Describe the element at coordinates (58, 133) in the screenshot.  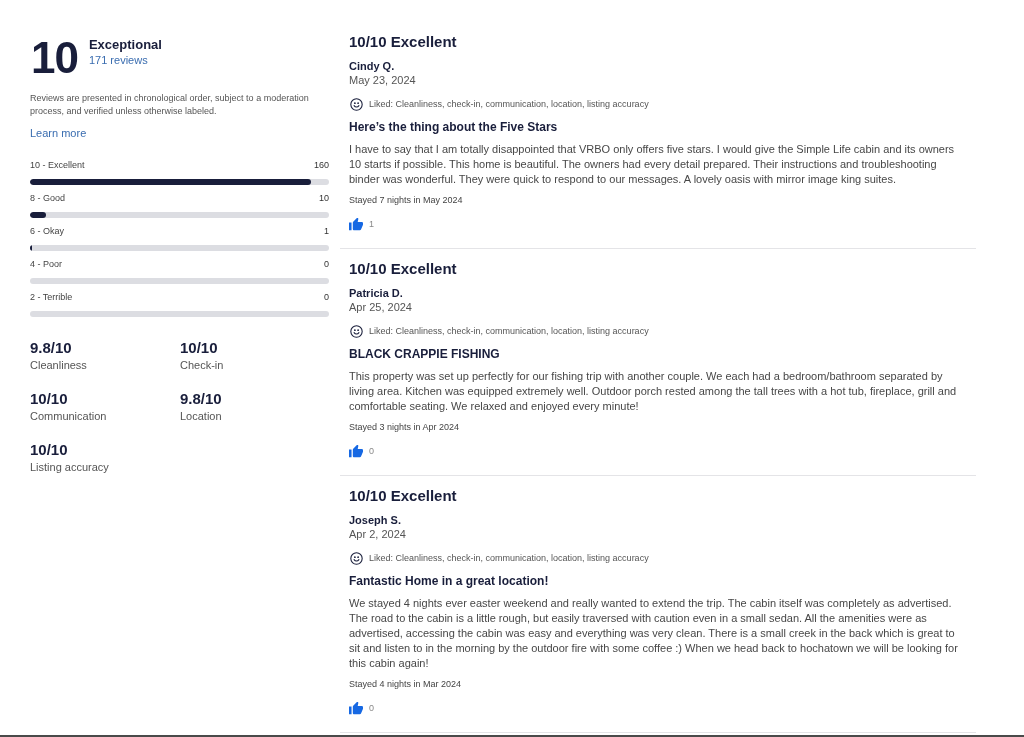
I see `learn-more-link: Learn more` at that location.